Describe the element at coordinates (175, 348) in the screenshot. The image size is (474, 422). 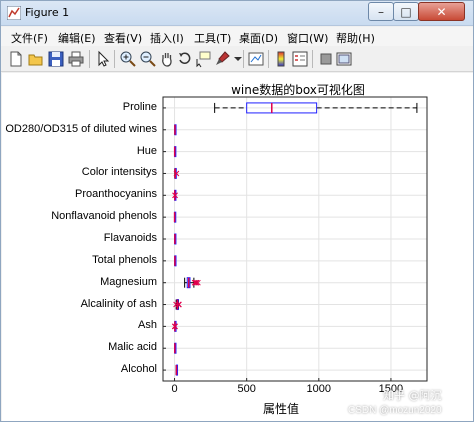
I see `box-malic-acid` at that location.